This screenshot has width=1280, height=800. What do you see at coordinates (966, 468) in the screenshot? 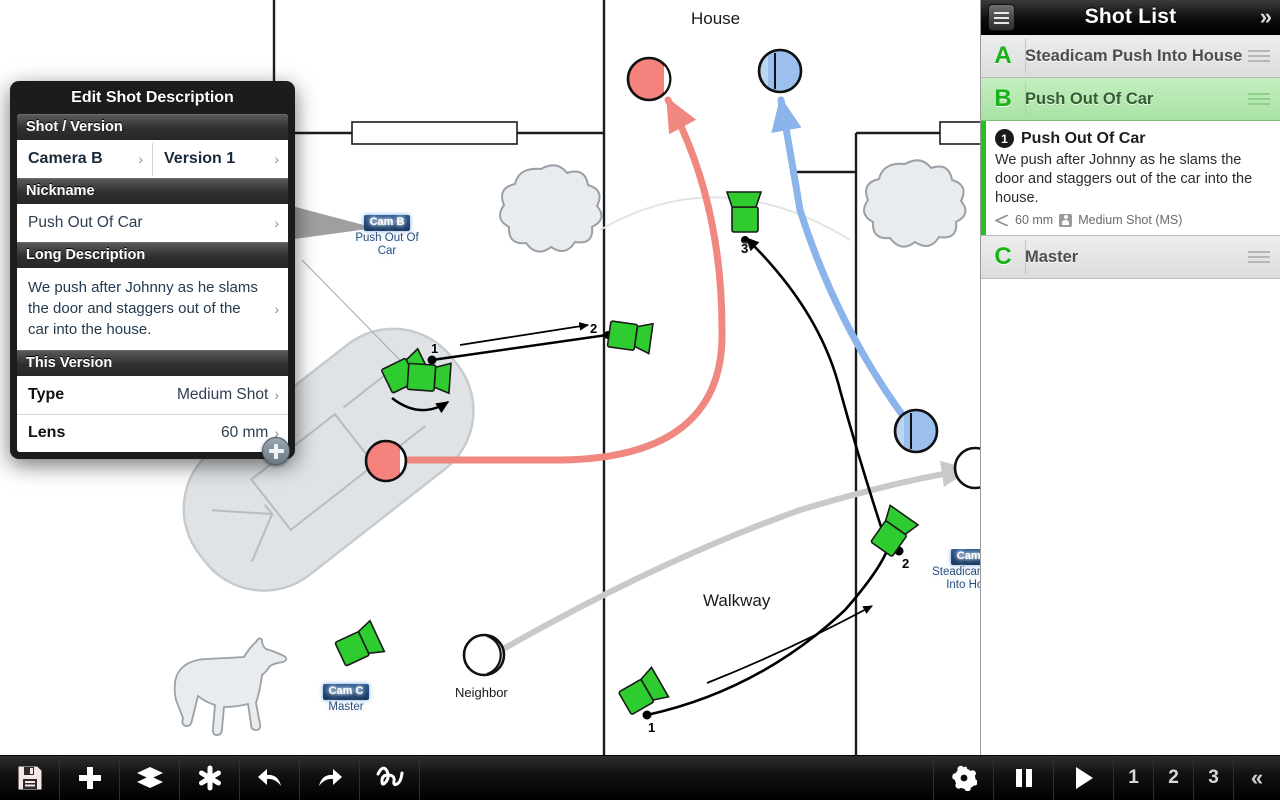
I see `actor-marker-white` at bounding box center [966, 468].